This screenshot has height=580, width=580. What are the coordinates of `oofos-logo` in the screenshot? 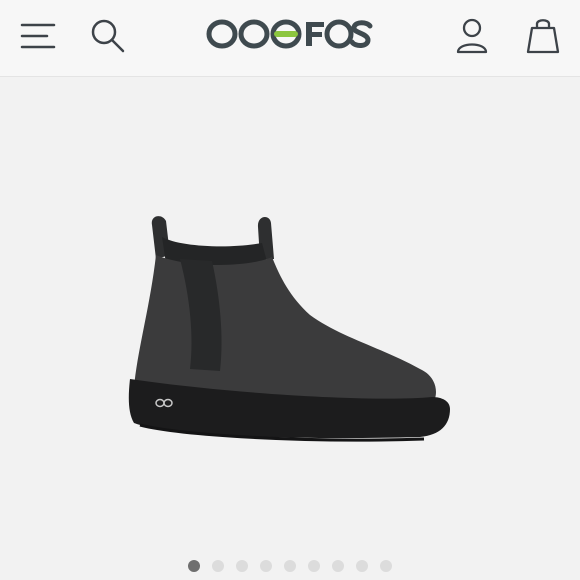 It's located at (289, 34).